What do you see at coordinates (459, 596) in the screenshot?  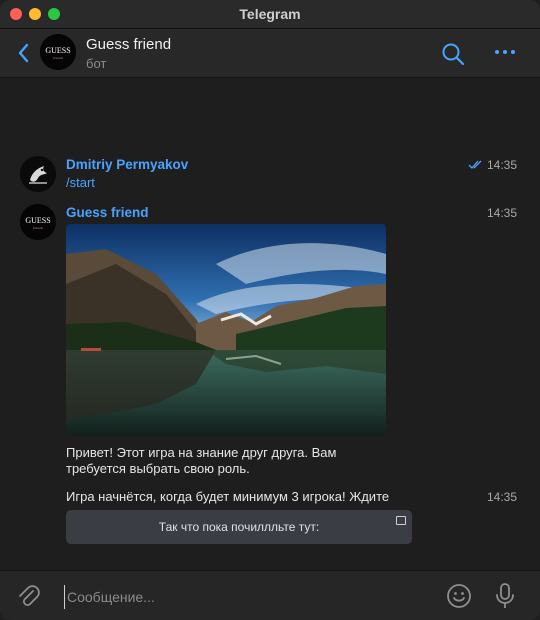 I see `emoji-icon` at bounding box center [459, 596].